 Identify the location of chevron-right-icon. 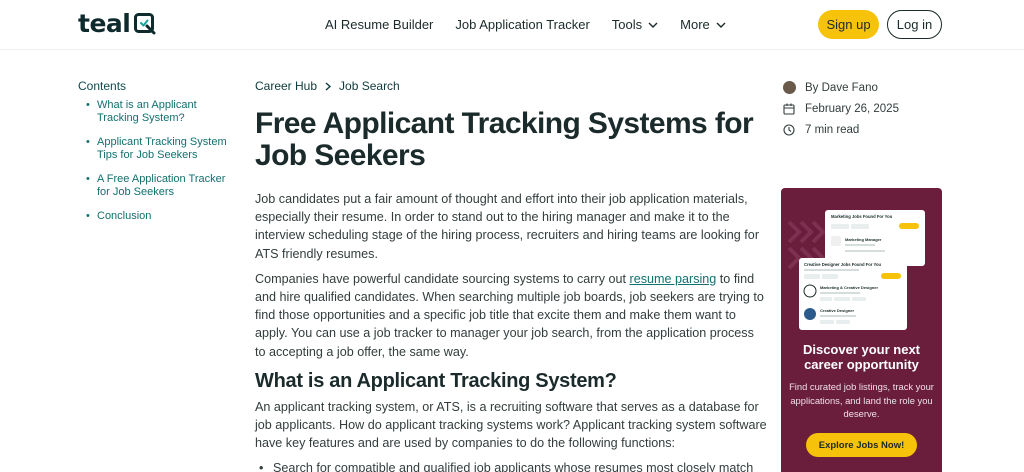
(328, 86).